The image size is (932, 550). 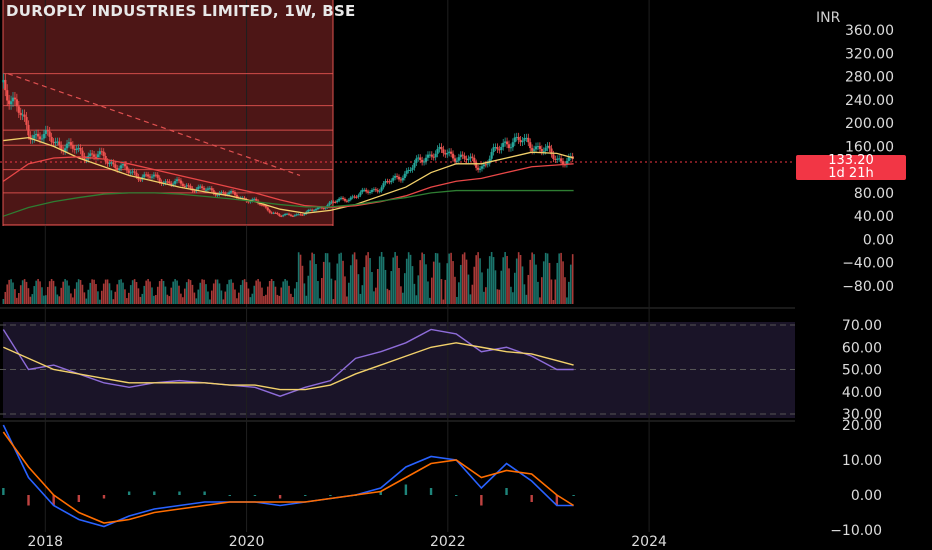 I want to click on rsi-axis-tick: 60.00, so click(x=862, y=348).